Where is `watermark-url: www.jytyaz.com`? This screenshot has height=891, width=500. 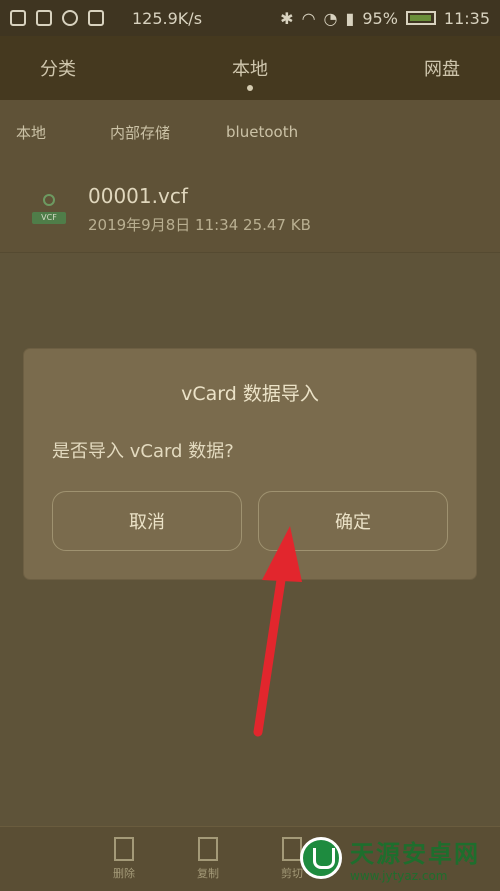
watermark-url: www.jytyaz.com is located at coordinates (399, 875).